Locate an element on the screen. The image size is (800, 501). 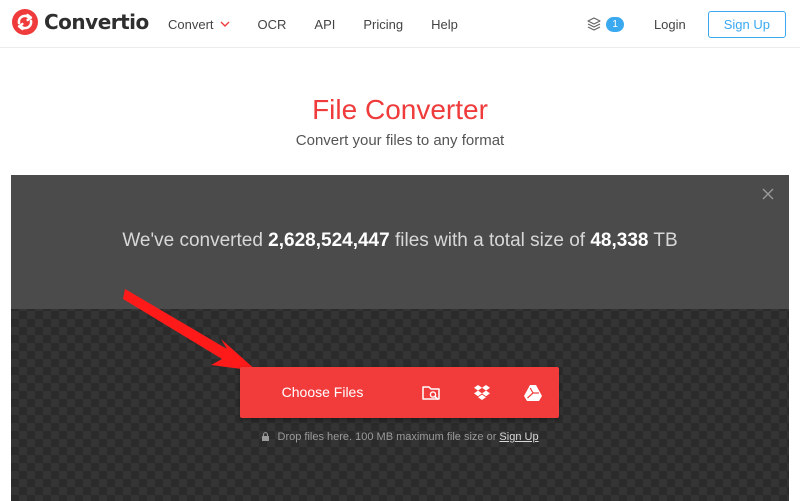
close-banner-button is located at coordinates (768, 194).